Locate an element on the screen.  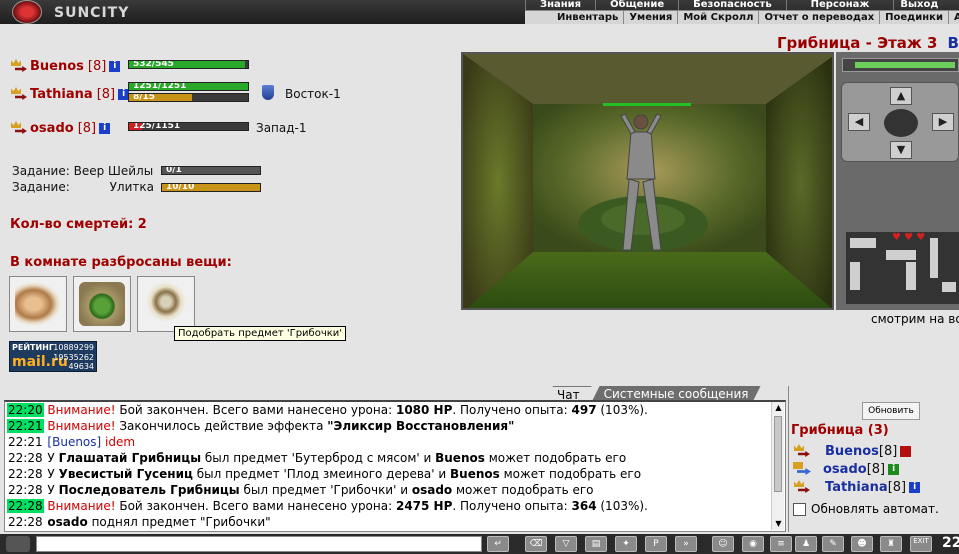
party-member-location: Восток-1 is located at coordinates (313, 94).